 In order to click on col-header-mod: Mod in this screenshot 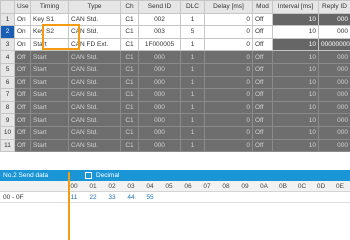, I will do `click(262, 7)`.